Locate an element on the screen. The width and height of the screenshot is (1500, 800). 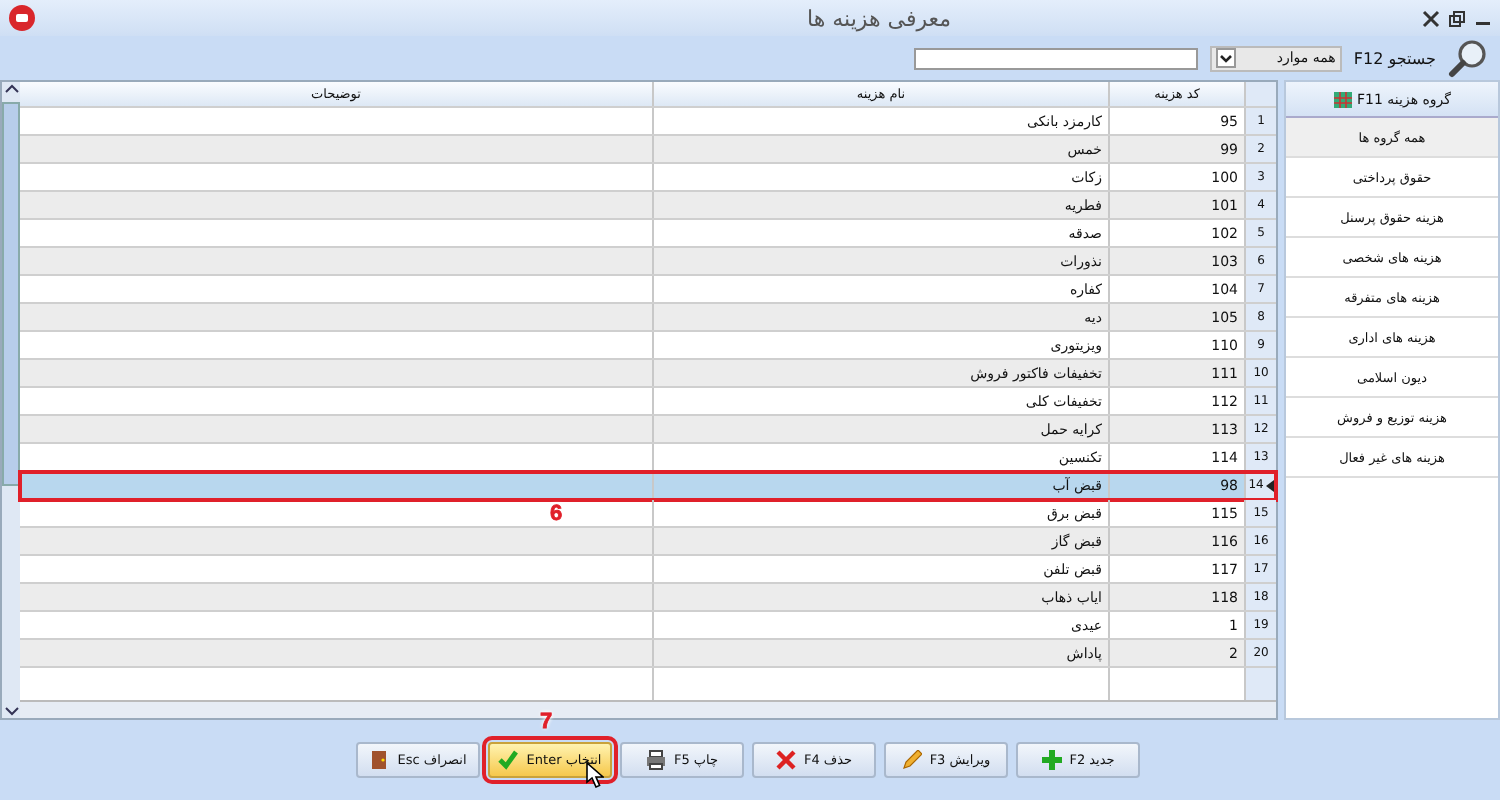
search-field is located at coordinates (1055, 58).